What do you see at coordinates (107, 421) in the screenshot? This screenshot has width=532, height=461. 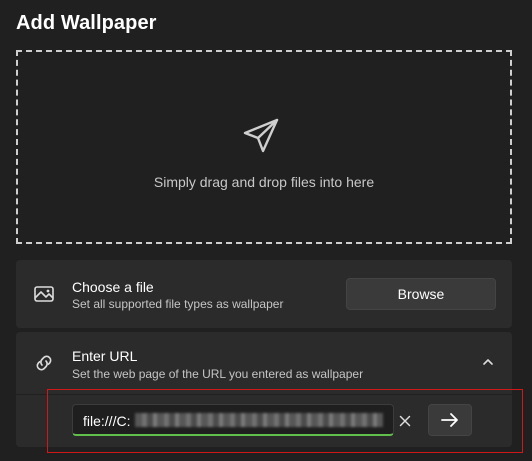 I see `url-input-value: file:///C:` at bounding box center [107, 421].